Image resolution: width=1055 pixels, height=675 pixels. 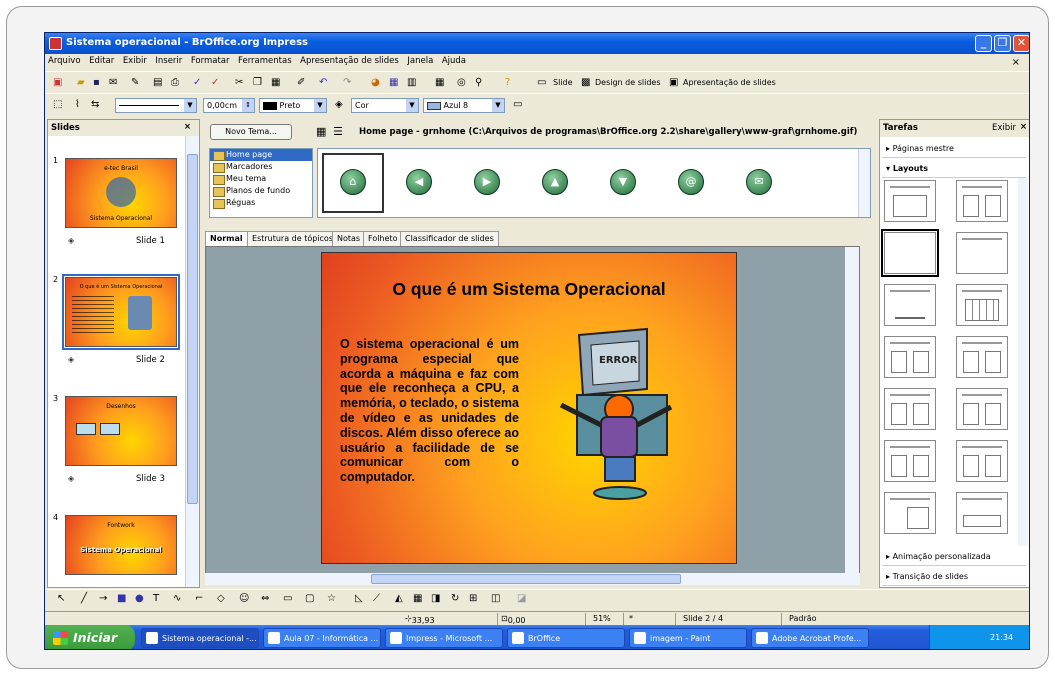 What do you see at coordinates (261, 167) in the screenshot?
I see `gallery-theme-item: Marcadores` at bounding box center [261, 167].